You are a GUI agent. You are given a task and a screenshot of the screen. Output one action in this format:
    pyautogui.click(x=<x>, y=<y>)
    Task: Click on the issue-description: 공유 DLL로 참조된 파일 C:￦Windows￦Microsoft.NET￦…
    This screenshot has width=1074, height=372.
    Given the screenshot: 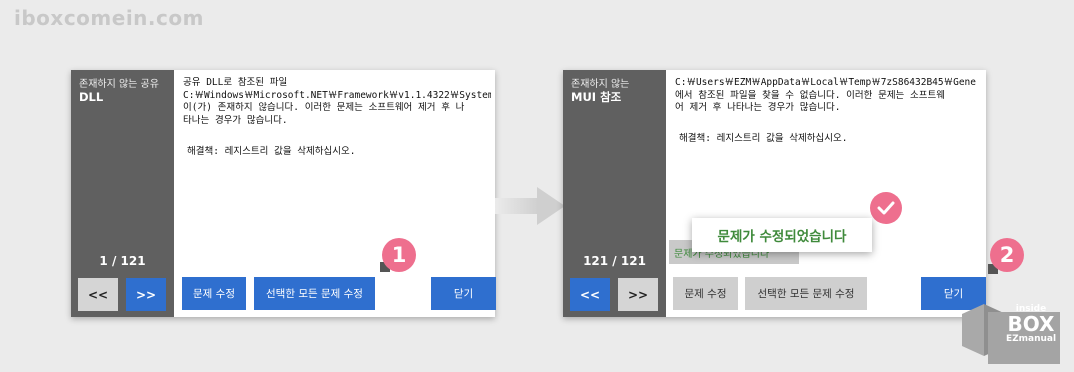 What is the action you would take?
    pyautogui.click(x=337, y=102)
    